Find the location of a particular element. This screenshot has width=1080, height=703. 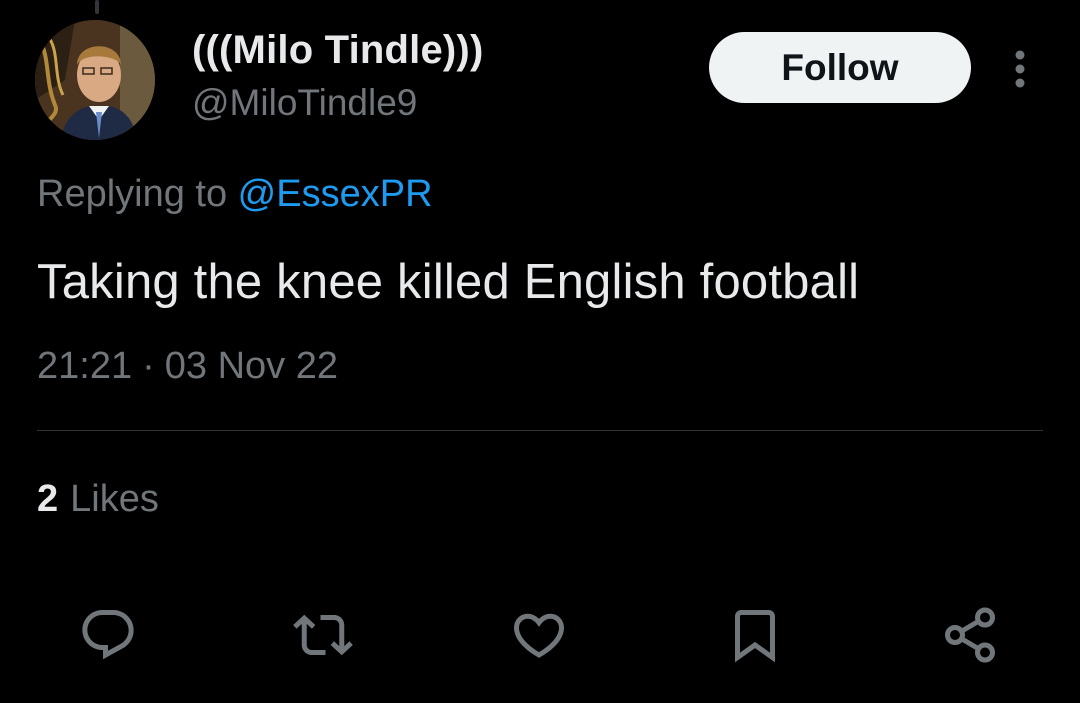

action-bar is located at coordinates (540, 635).